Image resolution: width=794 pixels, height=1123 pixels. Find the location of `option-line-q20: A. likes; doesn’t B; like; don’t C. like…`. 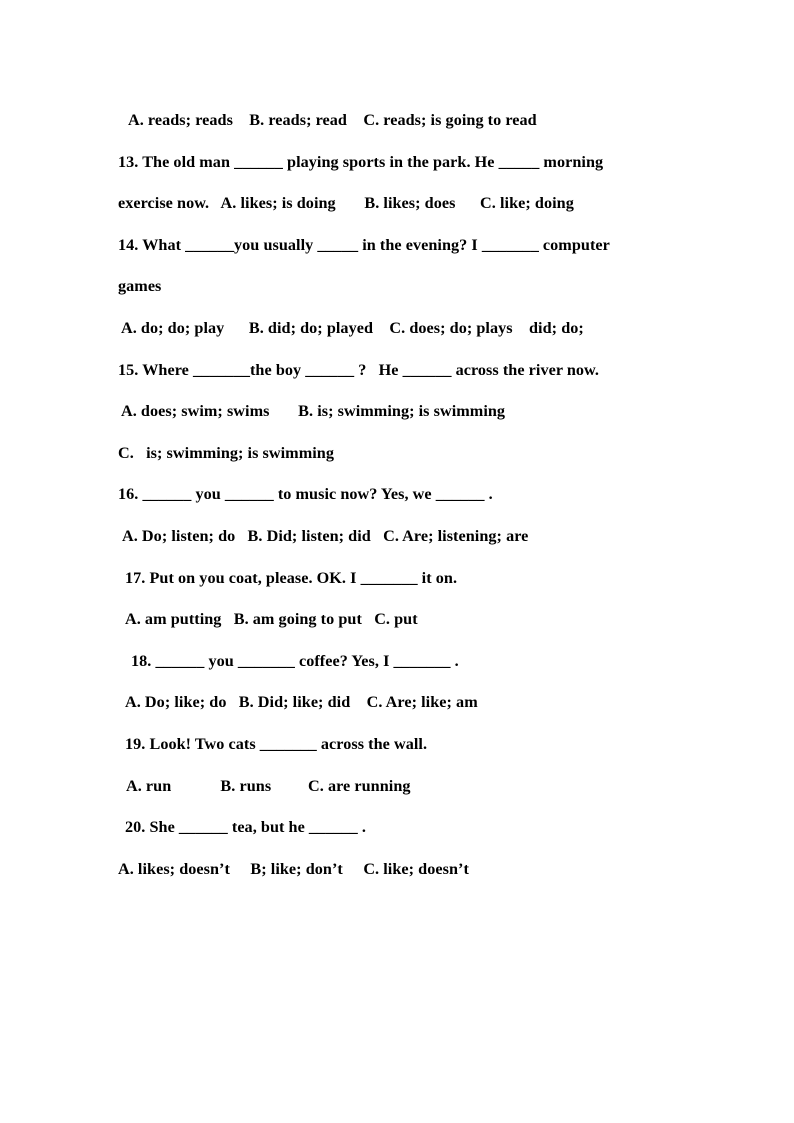

option-line-q20: A. likes; doesn’t B; like; don’t C. like… is located at coordinates (293, 868).